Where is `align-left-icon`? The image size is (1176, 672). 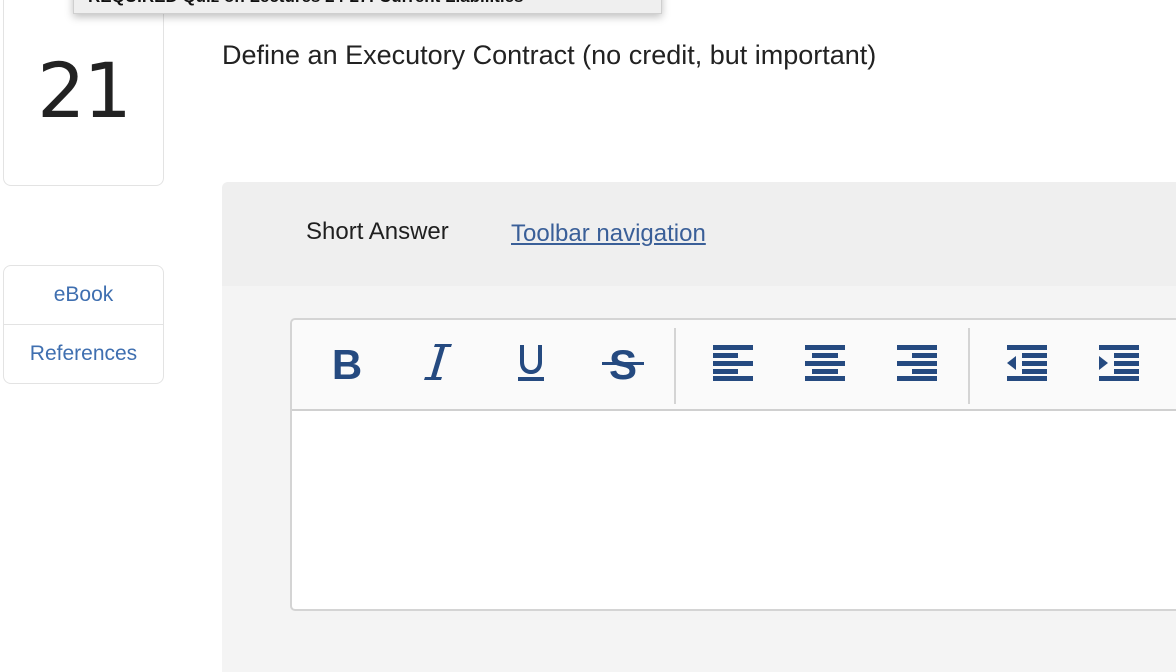
align-left-icon is located at coordinates (733, 365).